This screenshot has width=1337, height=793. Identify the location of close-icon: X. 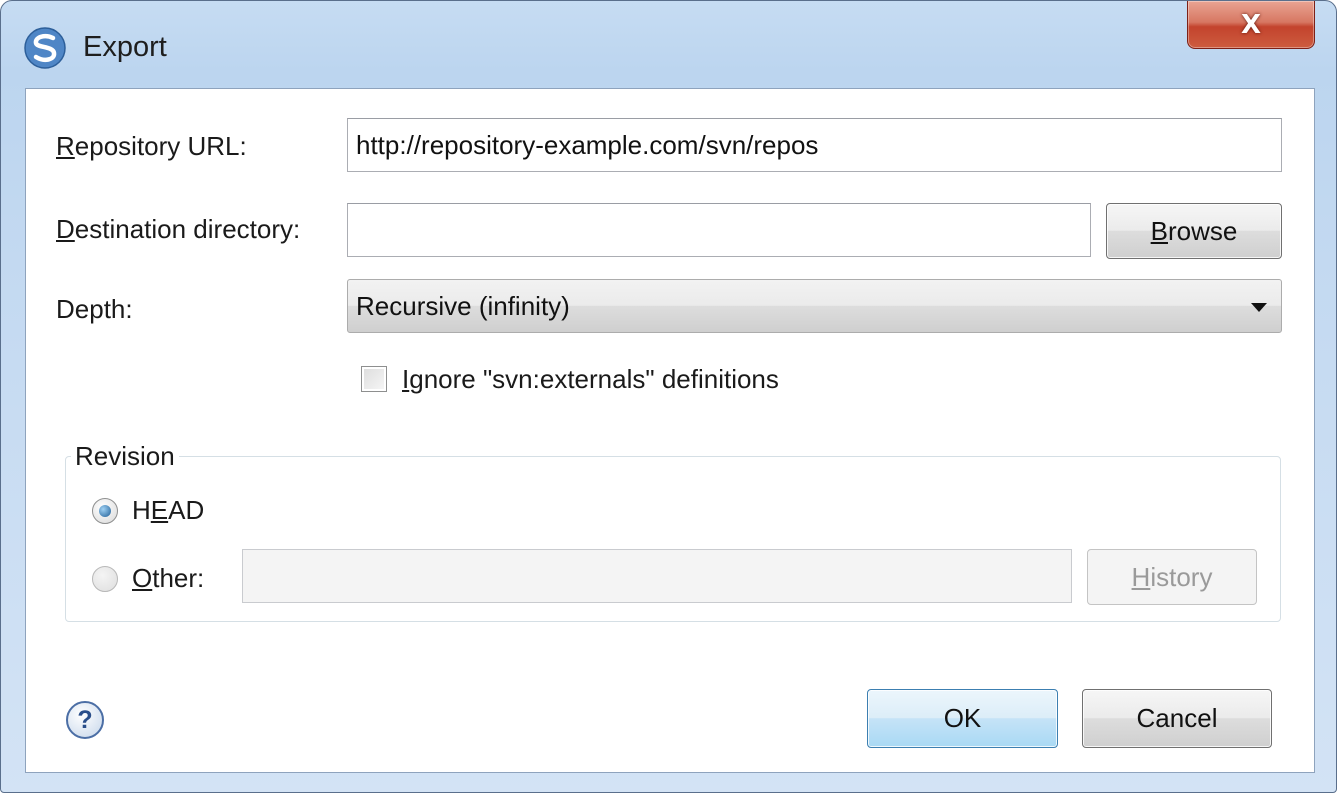
(1251, 24).